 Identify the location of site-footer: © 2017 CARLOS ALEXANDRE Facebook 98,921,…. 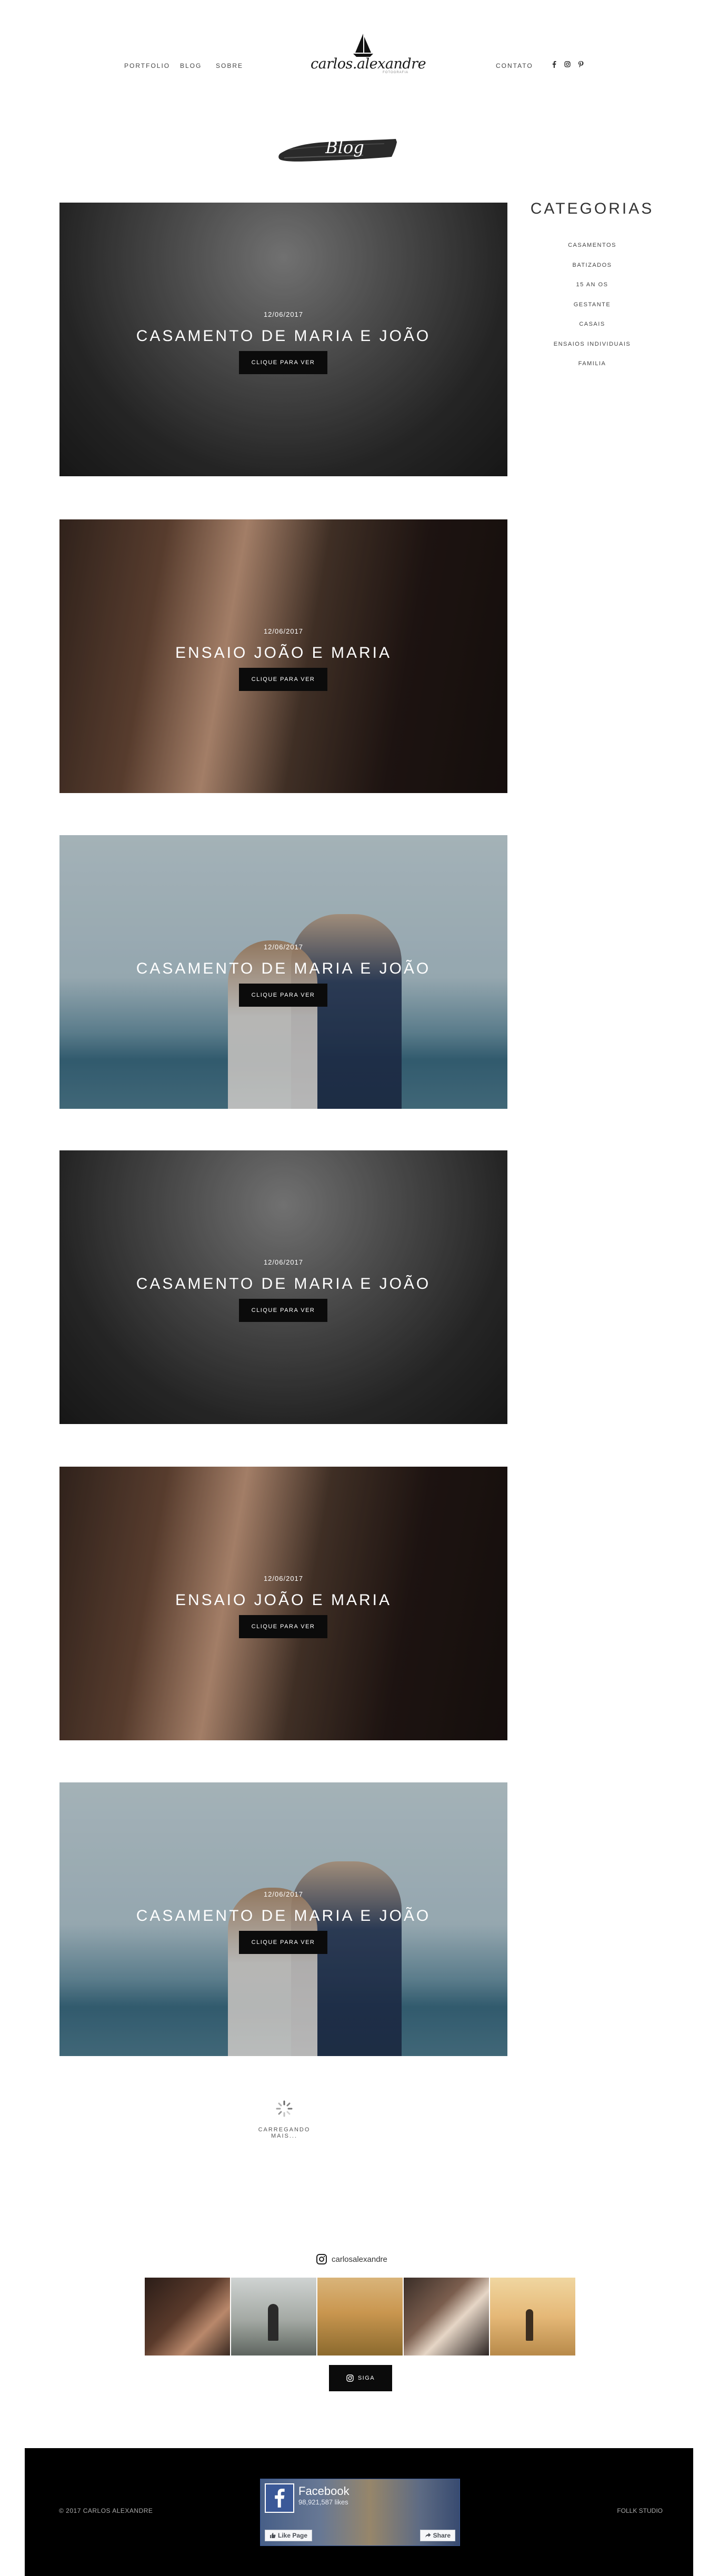
(359, 2512).